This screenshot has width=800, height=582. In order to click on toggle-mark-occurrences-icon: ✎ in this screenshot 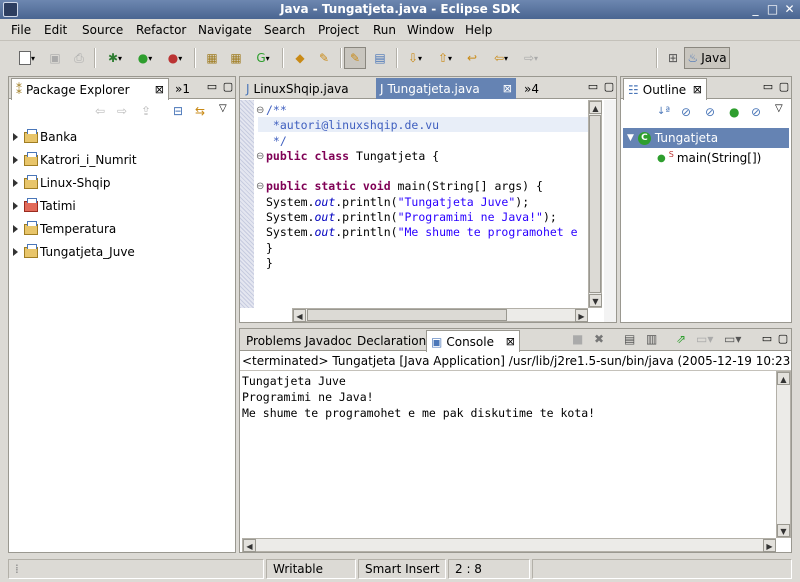, I will do `click(355, 58)`.